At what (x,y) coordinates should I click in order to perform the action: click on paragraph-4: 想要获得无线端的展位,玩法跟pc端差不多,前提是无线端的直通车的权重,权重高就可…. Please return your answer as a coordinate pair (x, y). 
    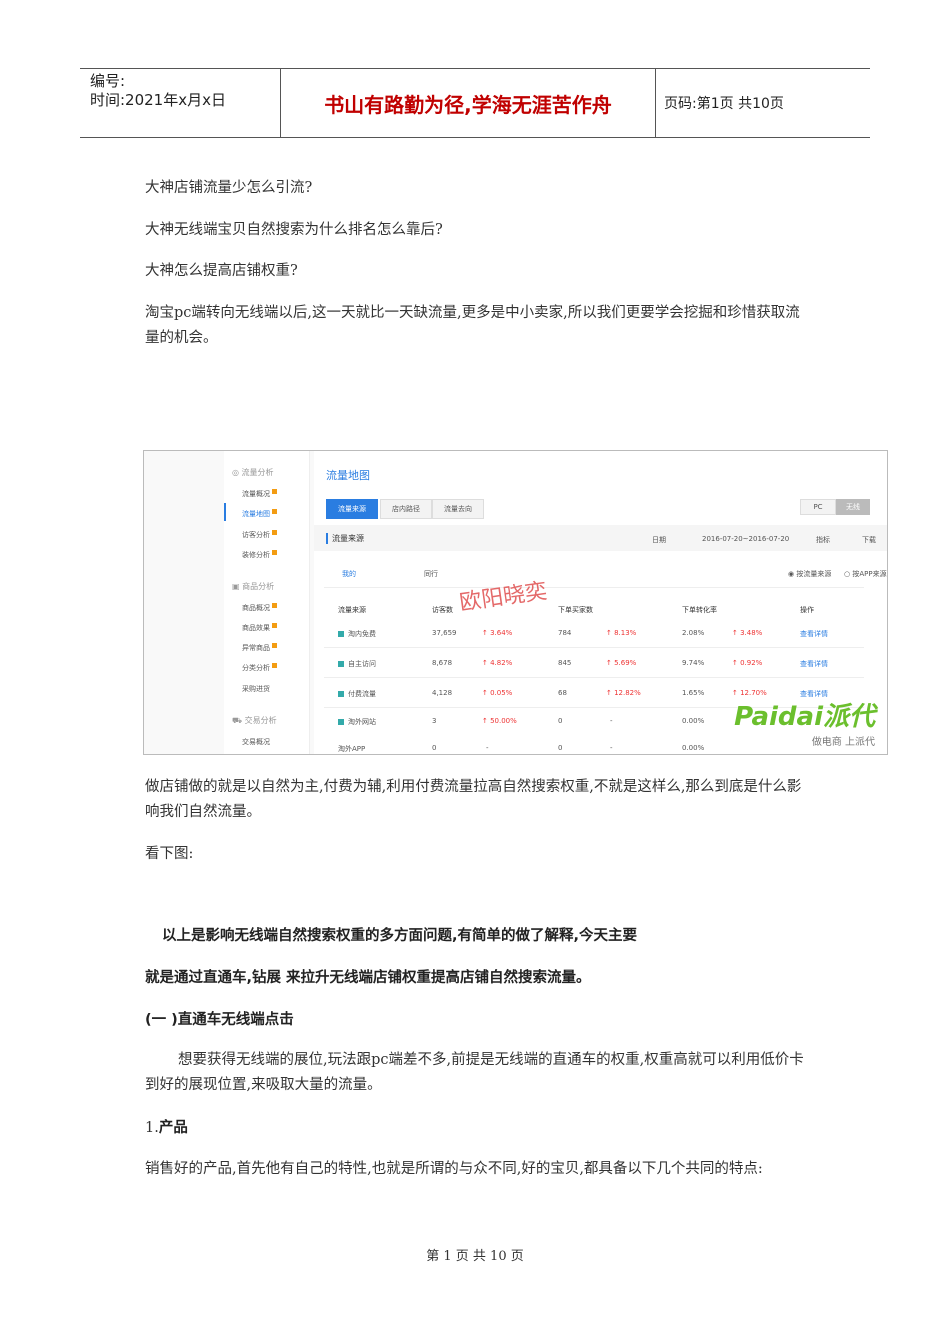
    Looking at the image, I should click on (474, 1072).